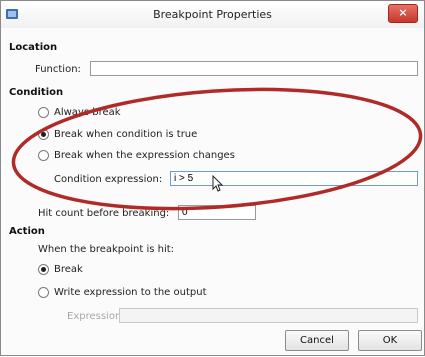  I want to click on break-when-true-radio, so click(43, 134).